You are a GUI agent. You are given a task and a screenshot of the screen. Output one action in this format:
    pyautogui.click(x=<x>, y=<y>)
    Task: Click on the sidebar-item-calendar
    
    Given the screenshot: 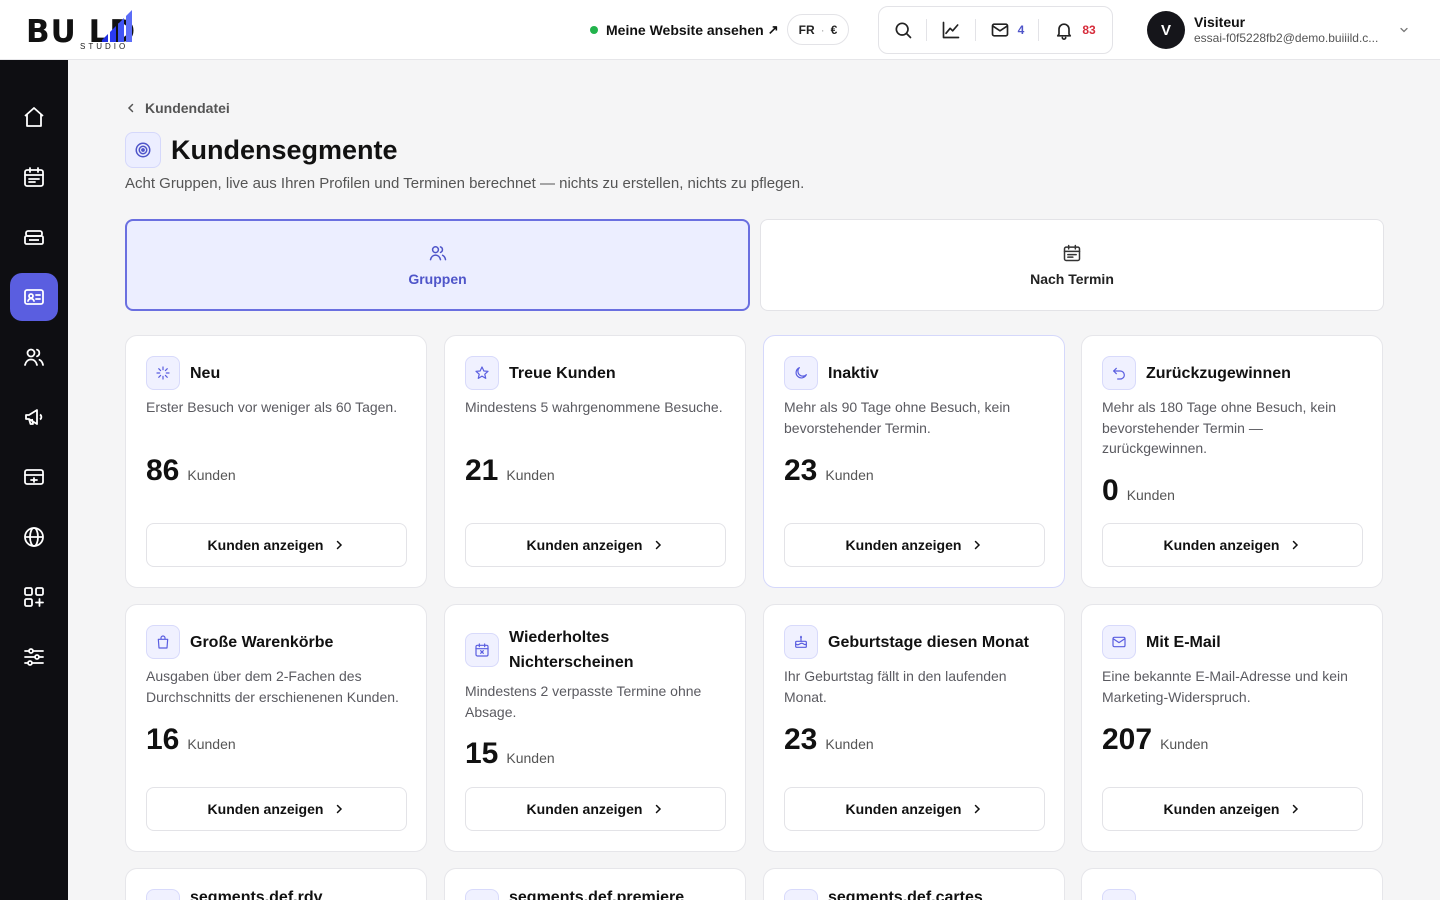 What is the action you would take?
    pyautogui.click(x=34, y=177)
    